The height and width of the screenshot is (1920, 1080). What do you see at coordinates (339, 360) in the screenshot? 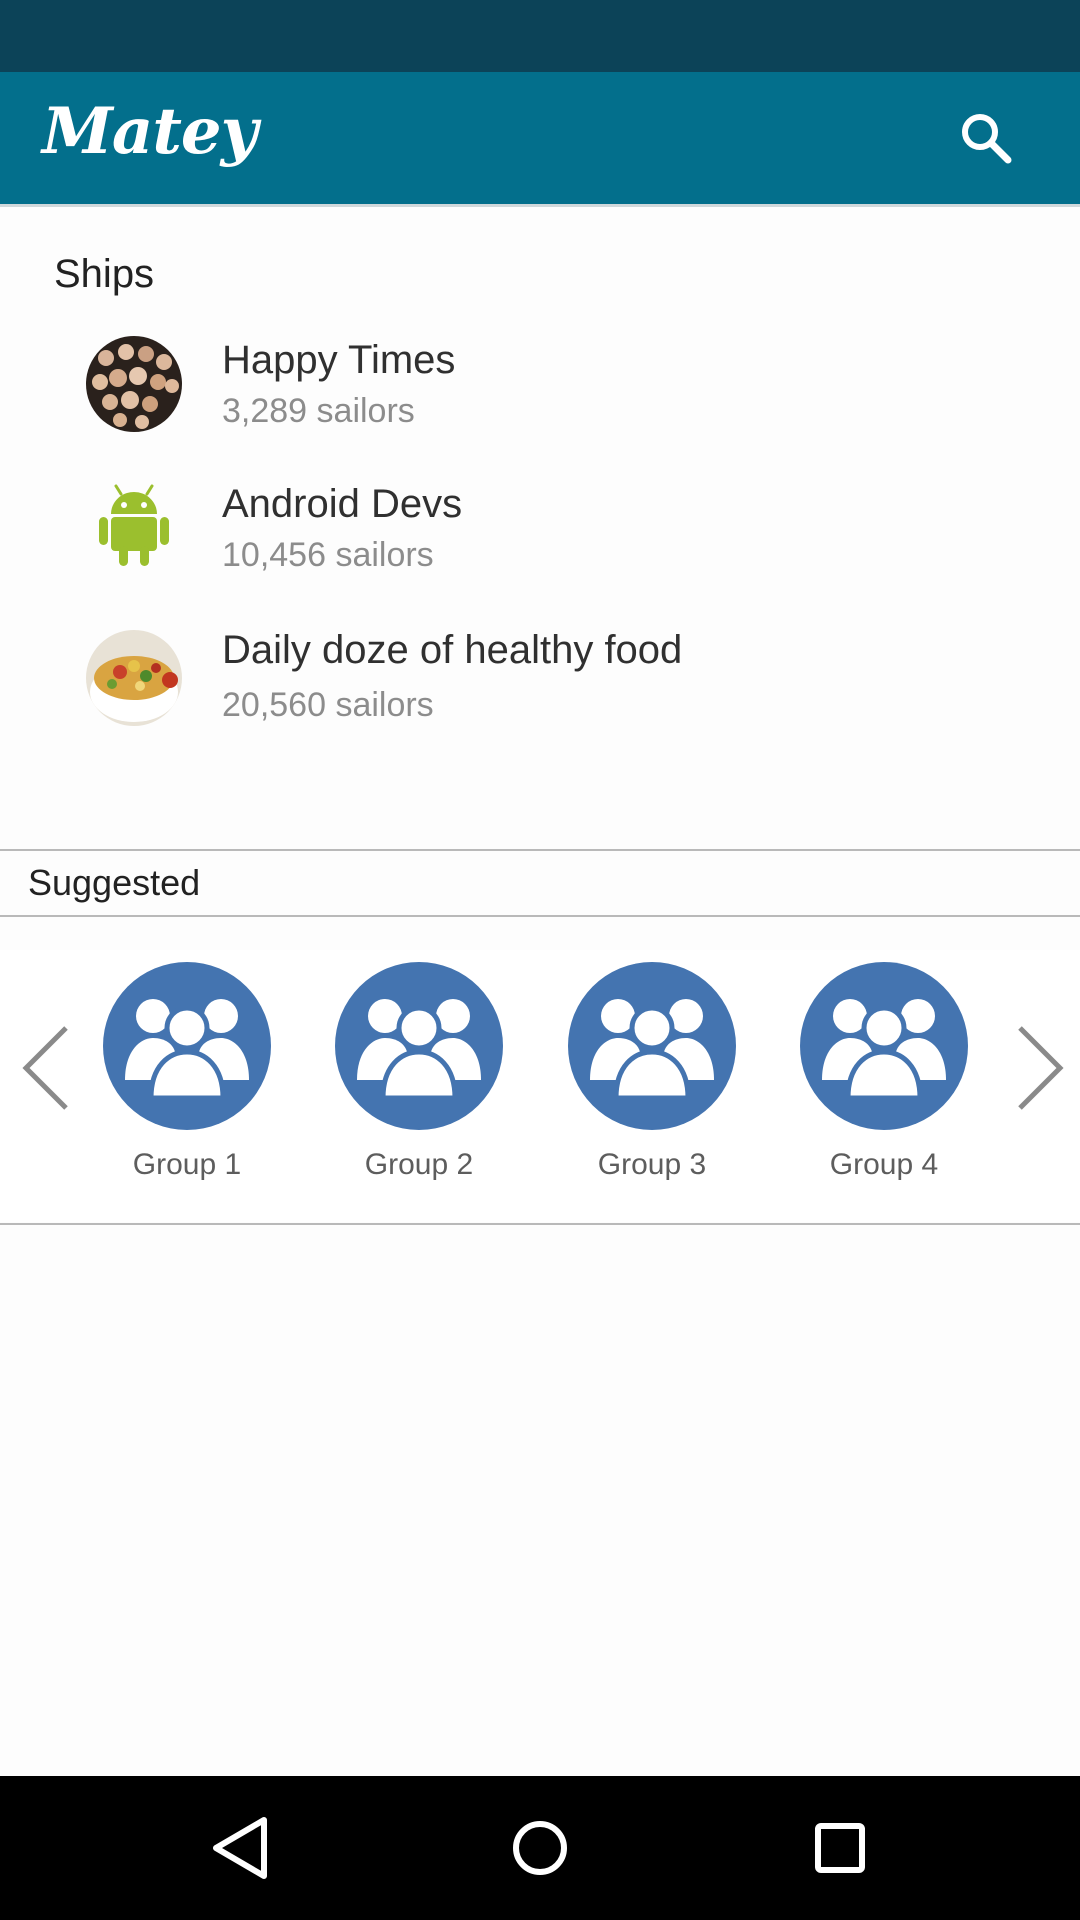
I see `ship-name: Happy Times` at bounding box center [339, 360].